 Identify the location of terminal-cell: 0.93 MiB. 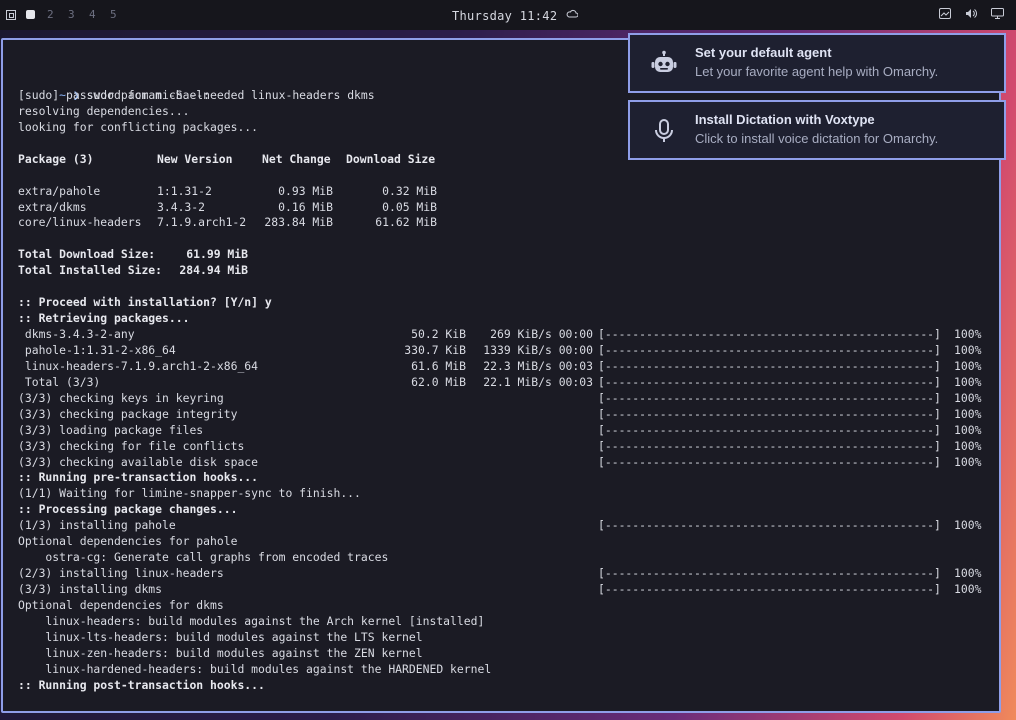
(305, 190).